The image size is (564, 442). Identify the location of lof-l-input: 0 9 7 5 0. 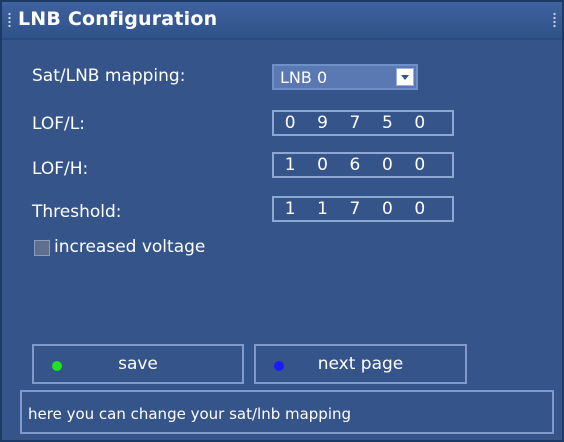
(363, 123).